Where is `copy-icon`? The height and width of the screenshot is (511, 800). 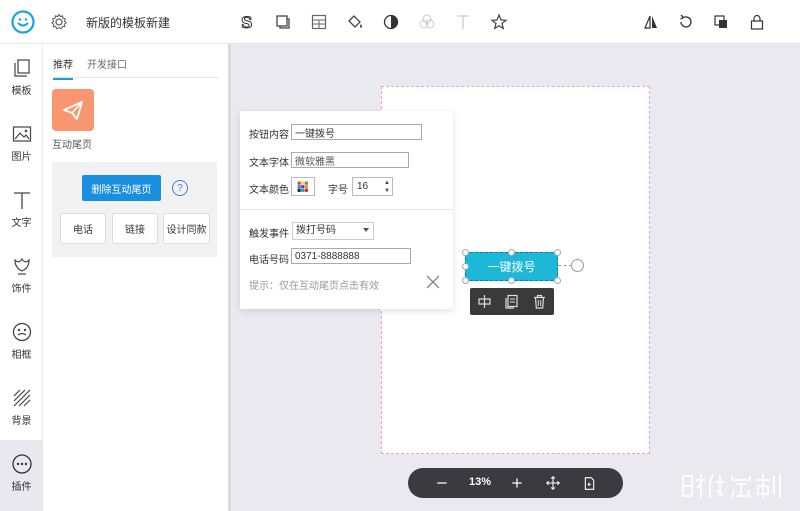 copy-icon is located at coordinates (511, 301).